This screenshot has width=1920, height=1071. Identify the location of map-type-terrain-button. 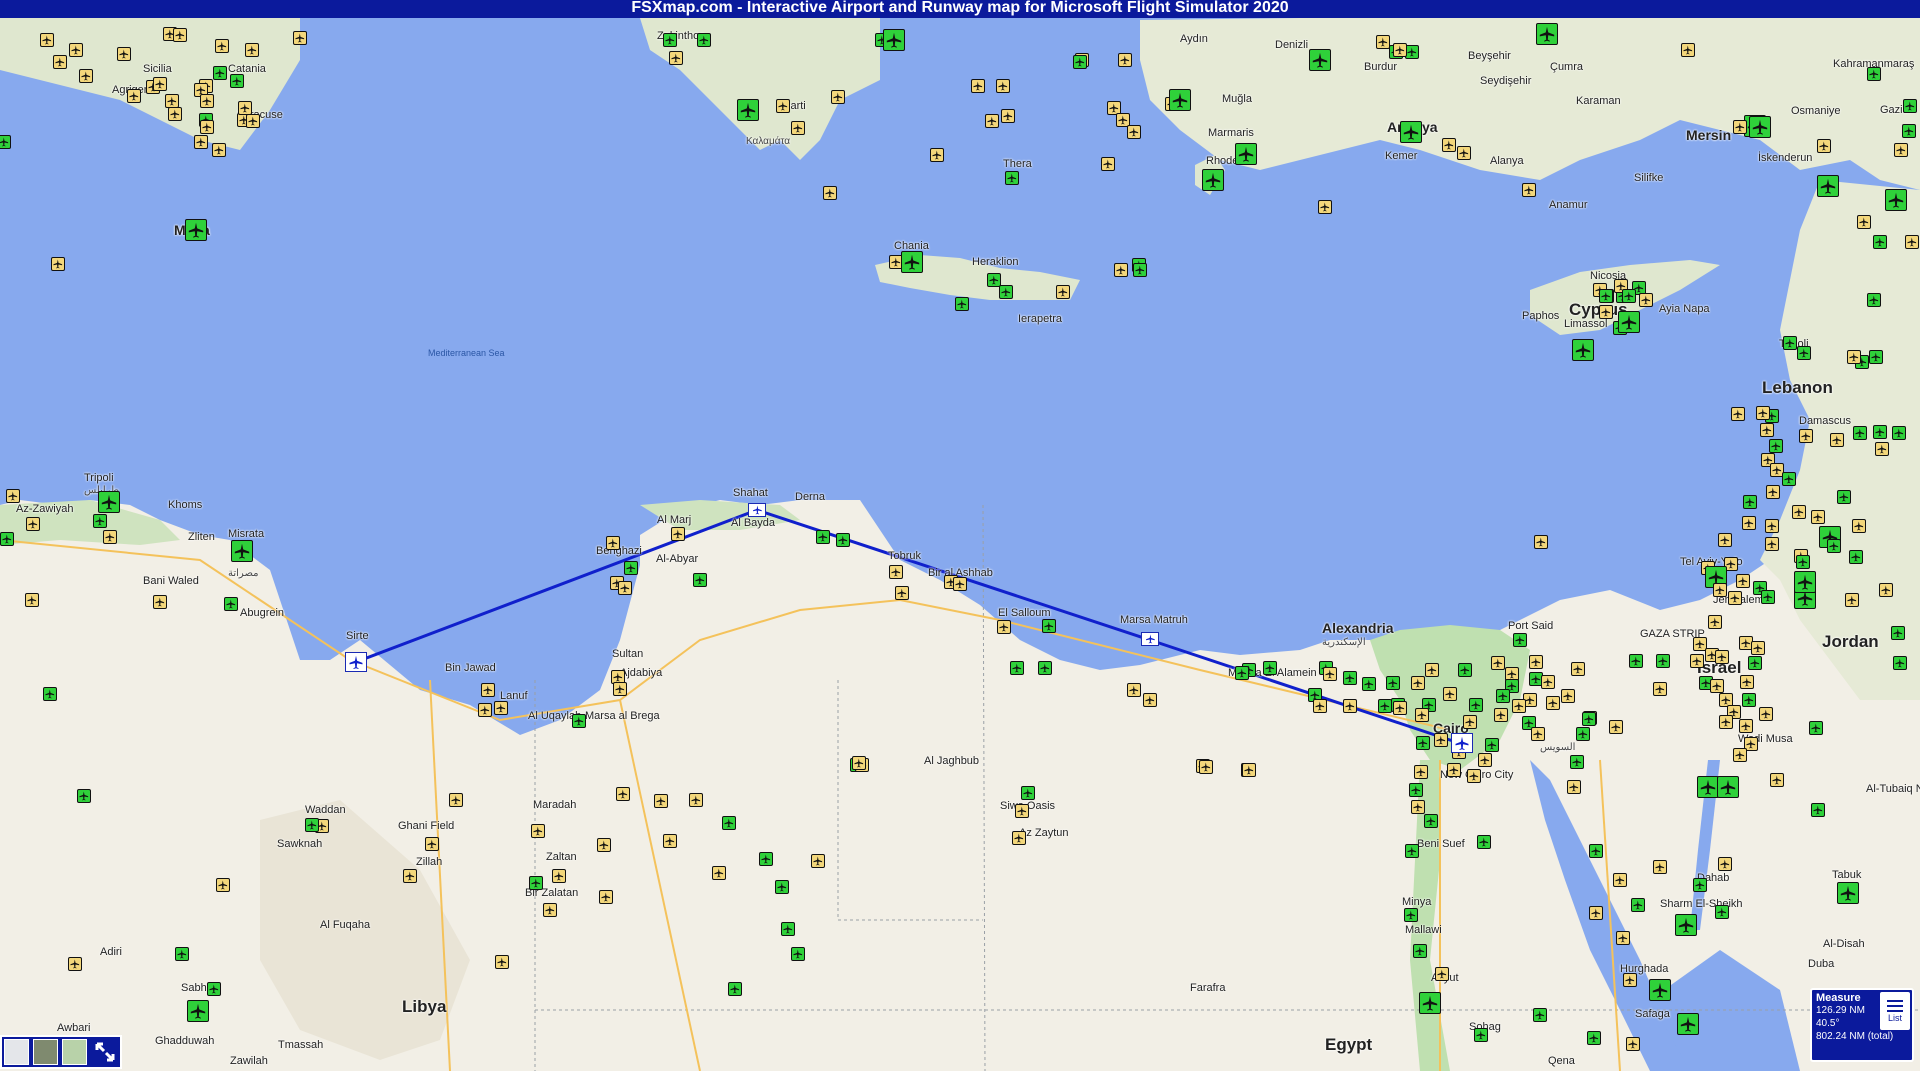
(75, 1052).